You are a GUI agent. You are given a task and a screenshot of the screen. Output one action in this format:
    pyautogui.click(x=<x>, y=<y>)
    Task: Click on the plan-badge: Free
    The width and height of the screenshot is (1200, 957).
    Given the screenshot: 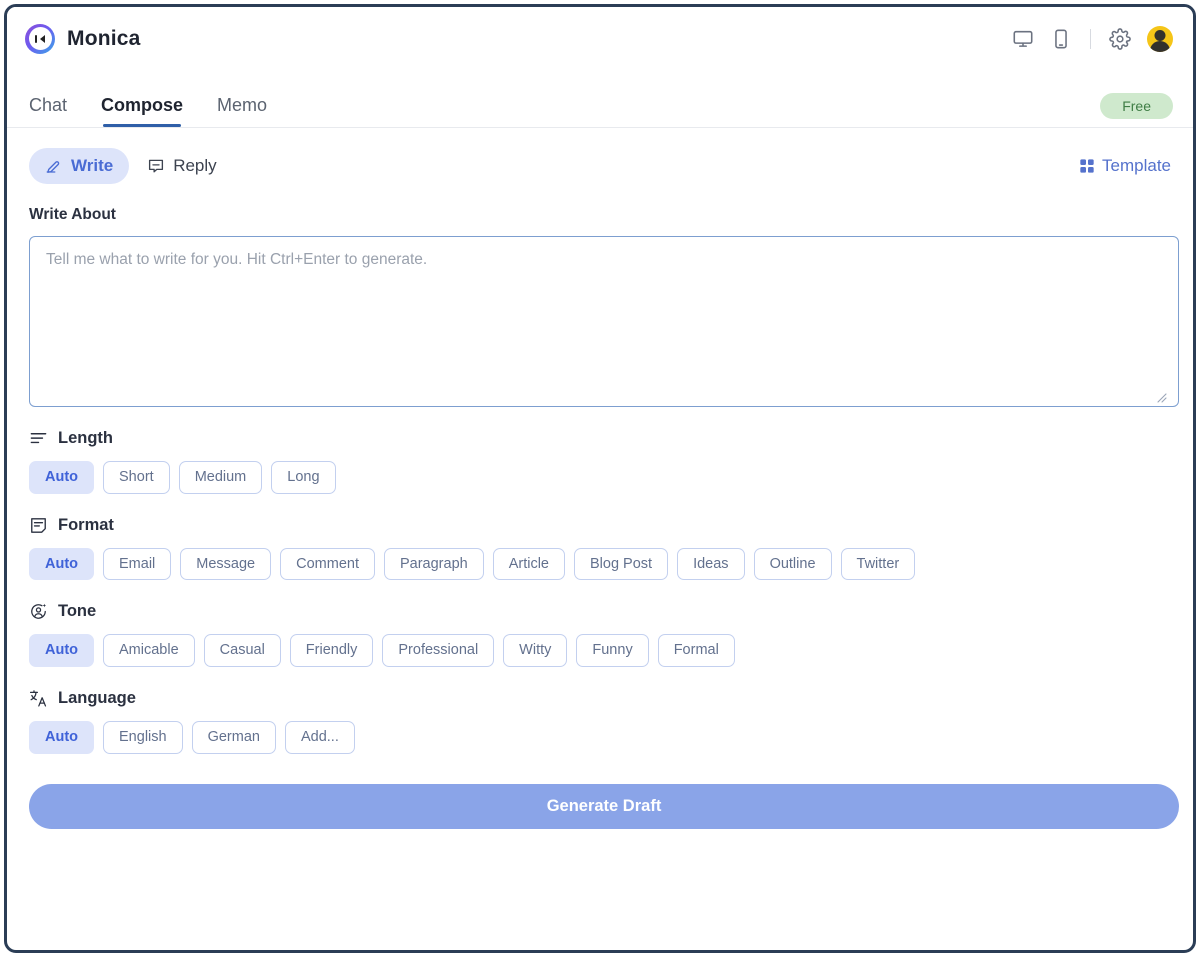 What is the action you would take?
    pyautogui.click(x=1136, y=106)
    